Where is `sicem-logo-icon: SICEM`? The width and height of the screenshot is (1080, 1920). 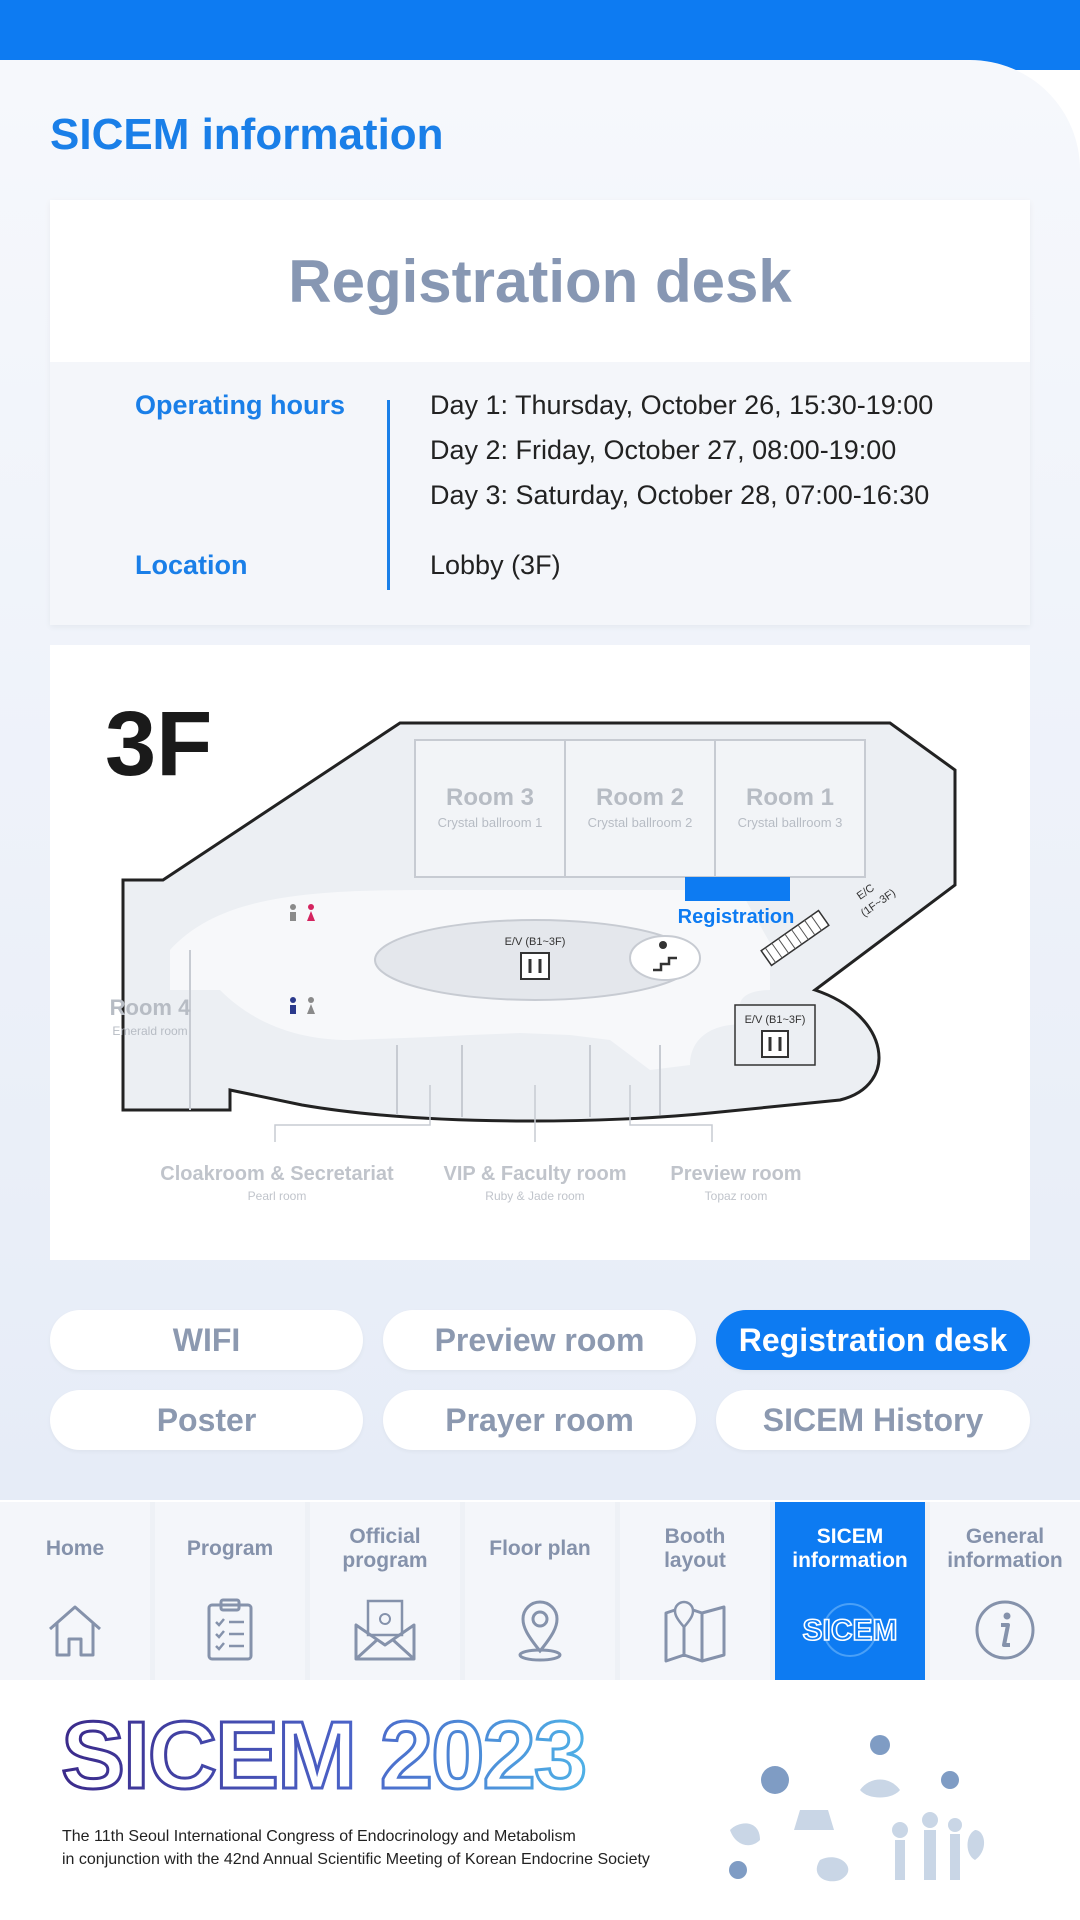
sicem-logo-icon: SICEM is located at coordinates (850, 1630).